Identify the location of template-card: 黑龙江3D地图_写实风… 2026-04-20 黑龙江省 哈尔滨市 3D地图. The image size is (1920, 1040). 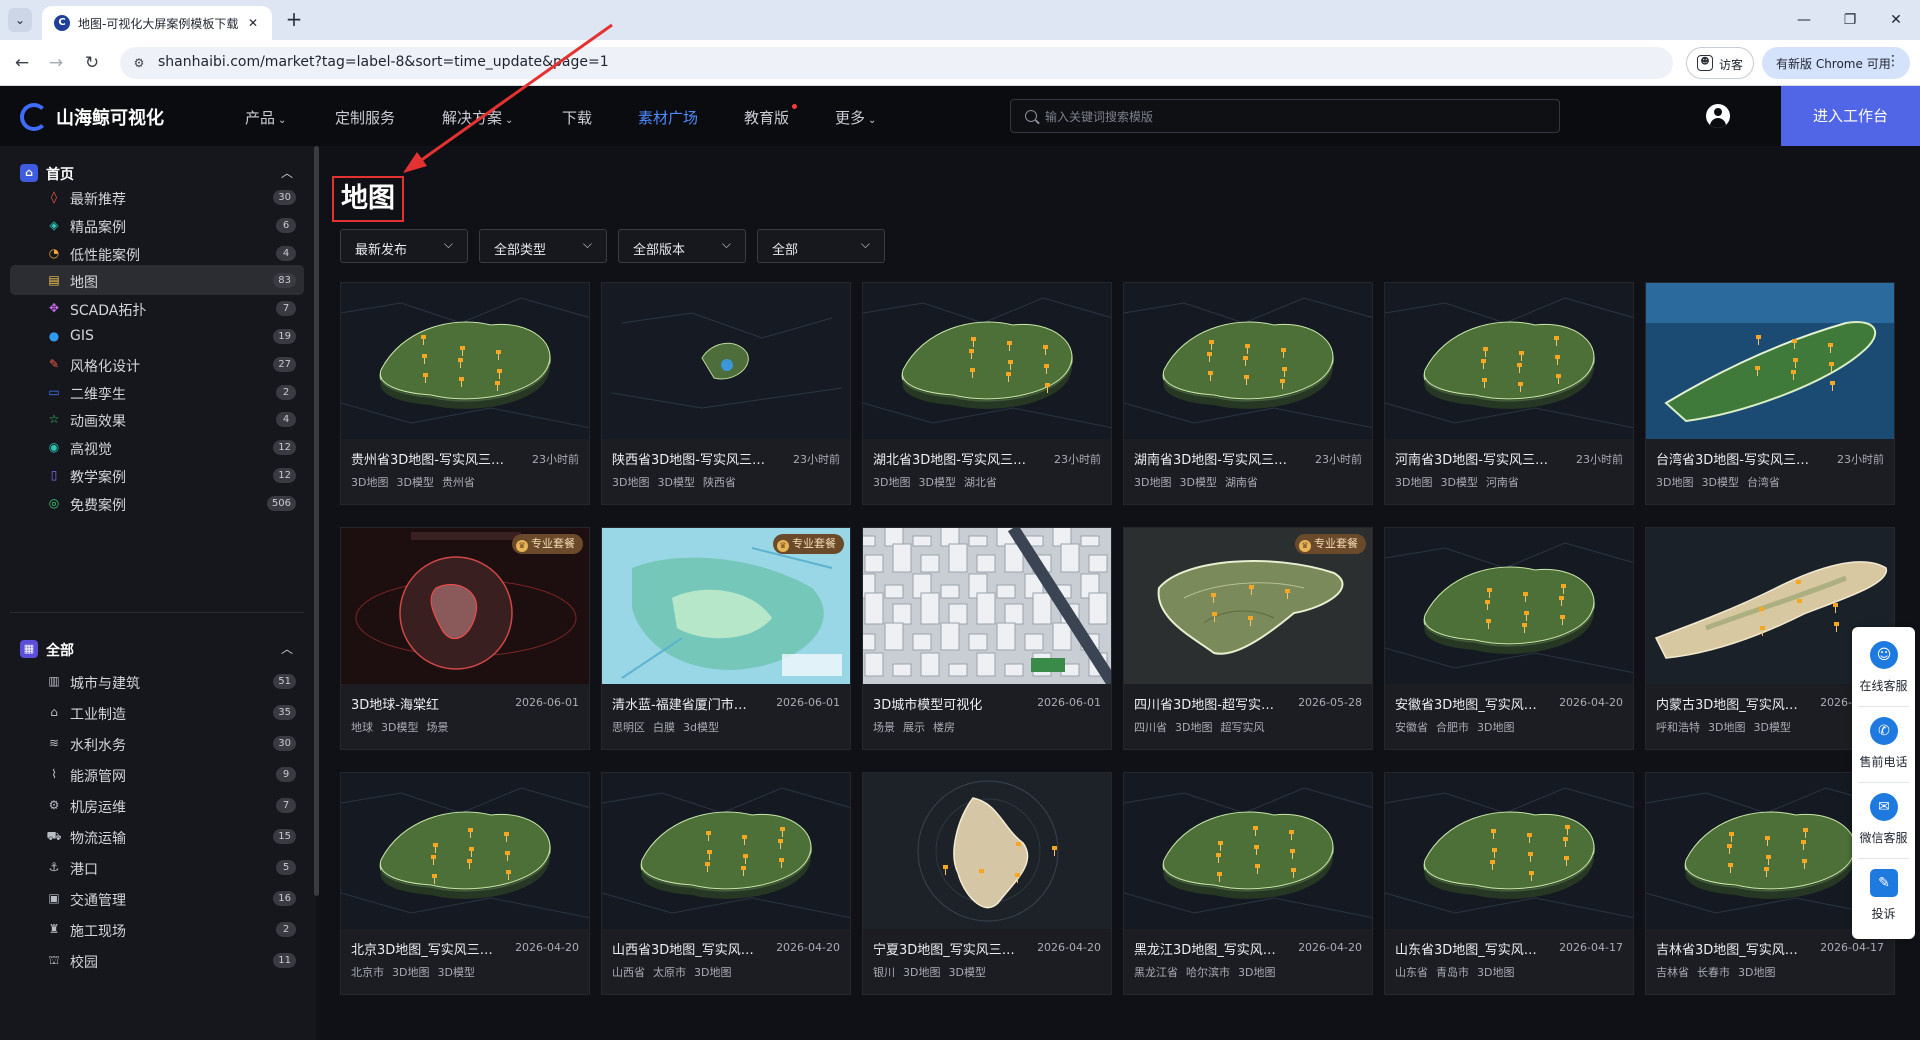
(1248, 883).